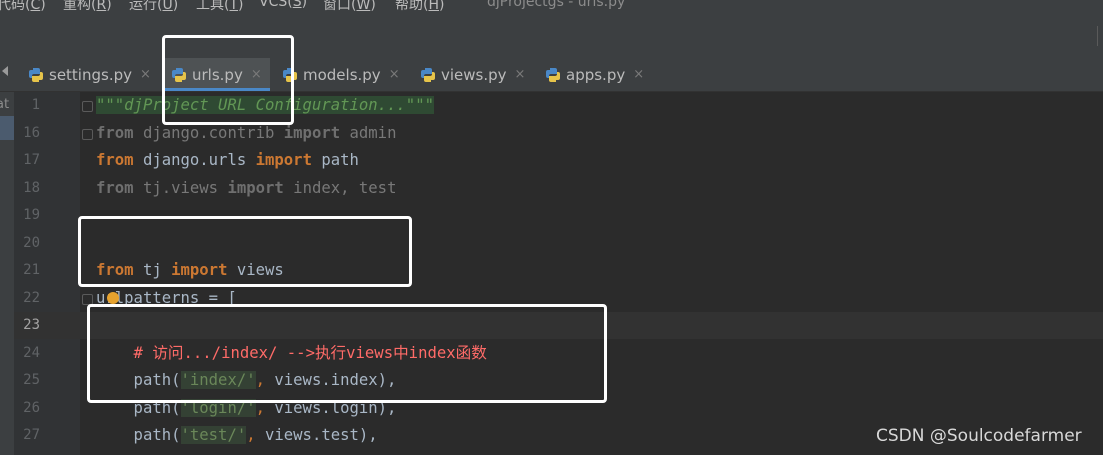 This screenshot has width=1103, height=455. What do you see at coordinates (90, 74) in the screenshot?
I see `tab-label: settings.py` at bounding box center [90, 74].